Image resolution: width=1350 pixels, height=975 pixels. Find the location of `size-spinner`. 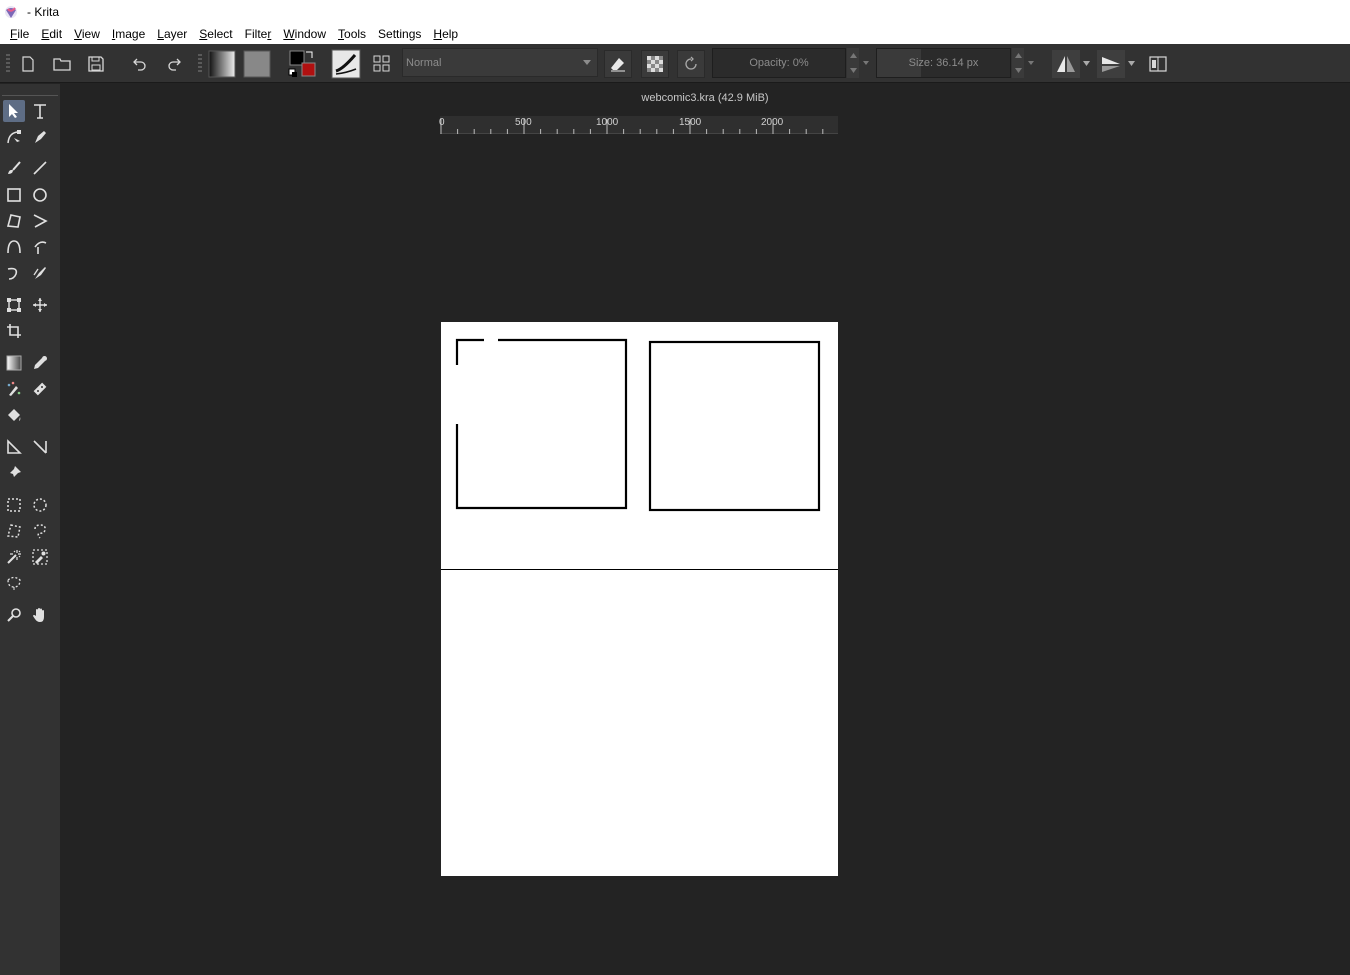

size-spinner is located at coordinates (1018, 63).